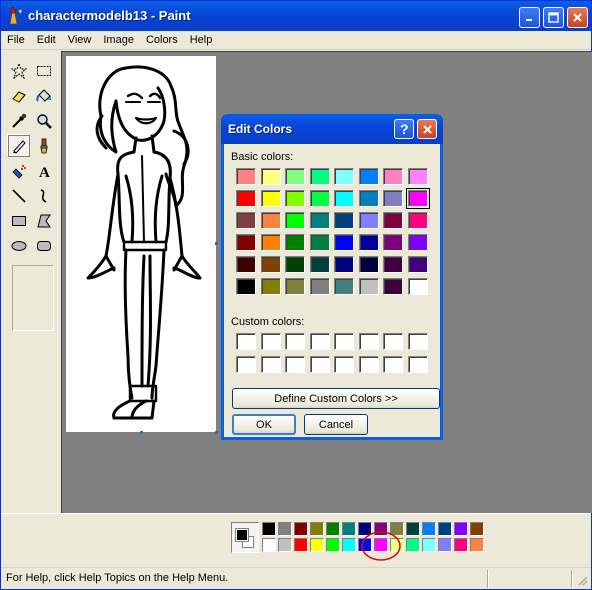 This screenshot has width=592, height=590. Describe the element at coordinates (336, 424) in the screenshot. I see `cancel-button: Cancel` at that location.